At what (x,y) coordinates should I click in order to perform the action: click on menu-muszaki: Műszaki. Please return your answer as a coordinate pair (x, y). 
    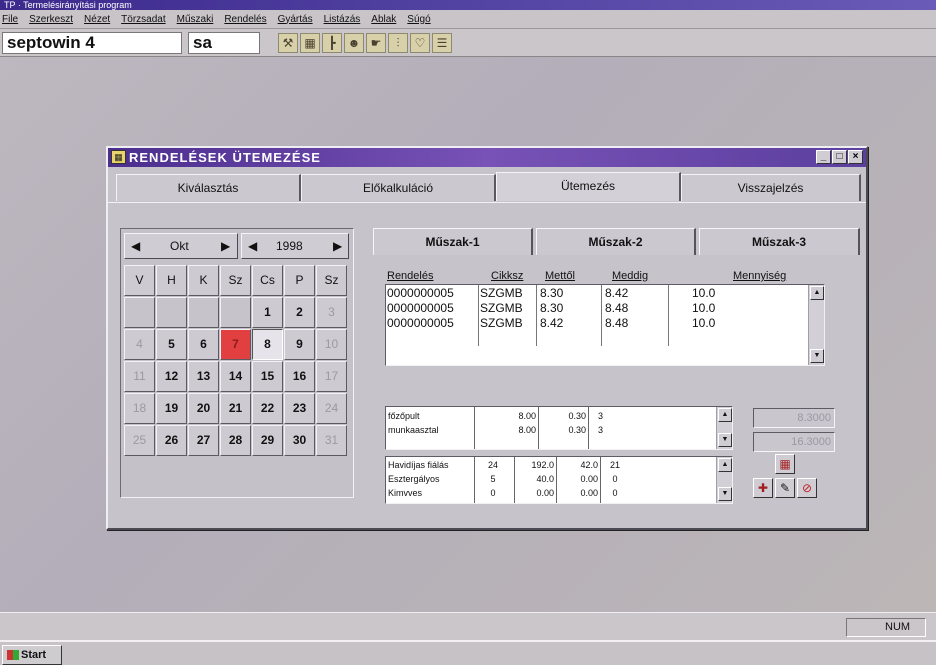
    Looking at the image, I should click on (195, 19).